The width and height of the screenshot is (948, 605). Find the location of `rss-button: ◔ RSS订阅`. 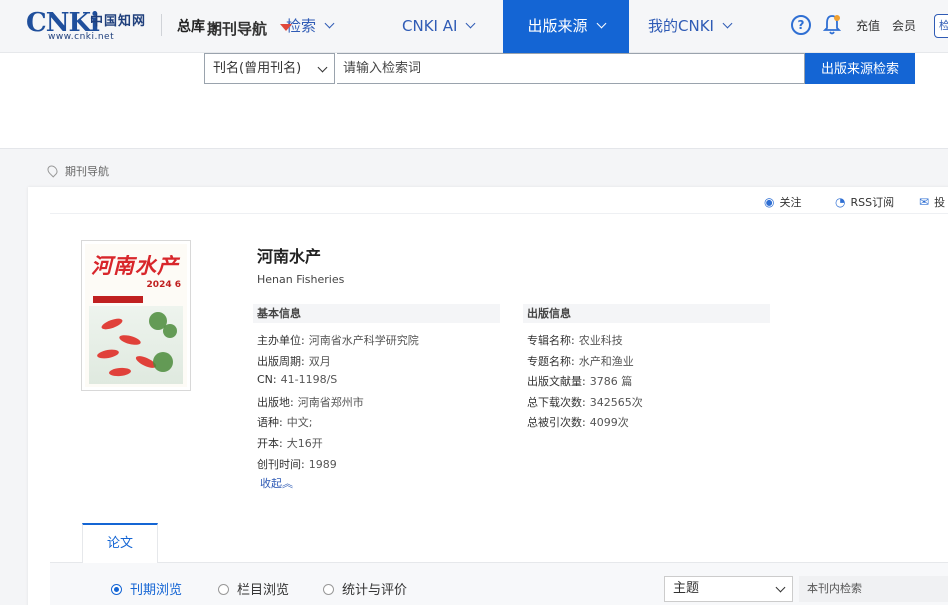

rss-button: ◔ RSS订阅 is located at coordinates (864, 202).